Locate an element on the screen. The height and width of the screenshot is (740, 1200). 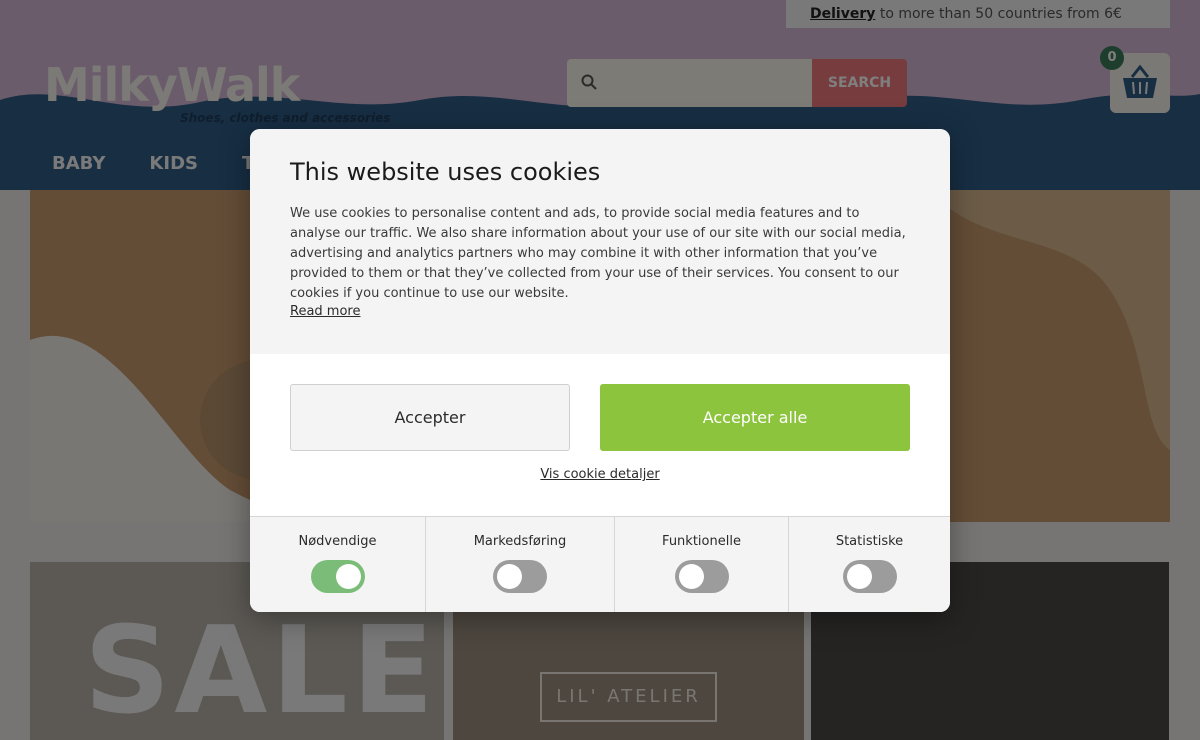
category-statistics: Statistiske is located at coordinates (869, 564).